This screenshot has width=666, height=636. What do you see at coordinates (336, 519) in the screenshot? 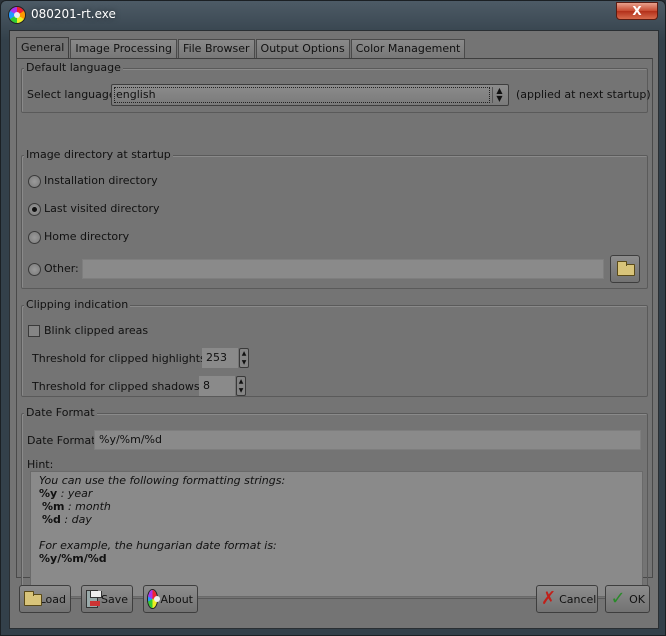
I see `hint-code-row: %d : day` at bounding box center [336, 519].